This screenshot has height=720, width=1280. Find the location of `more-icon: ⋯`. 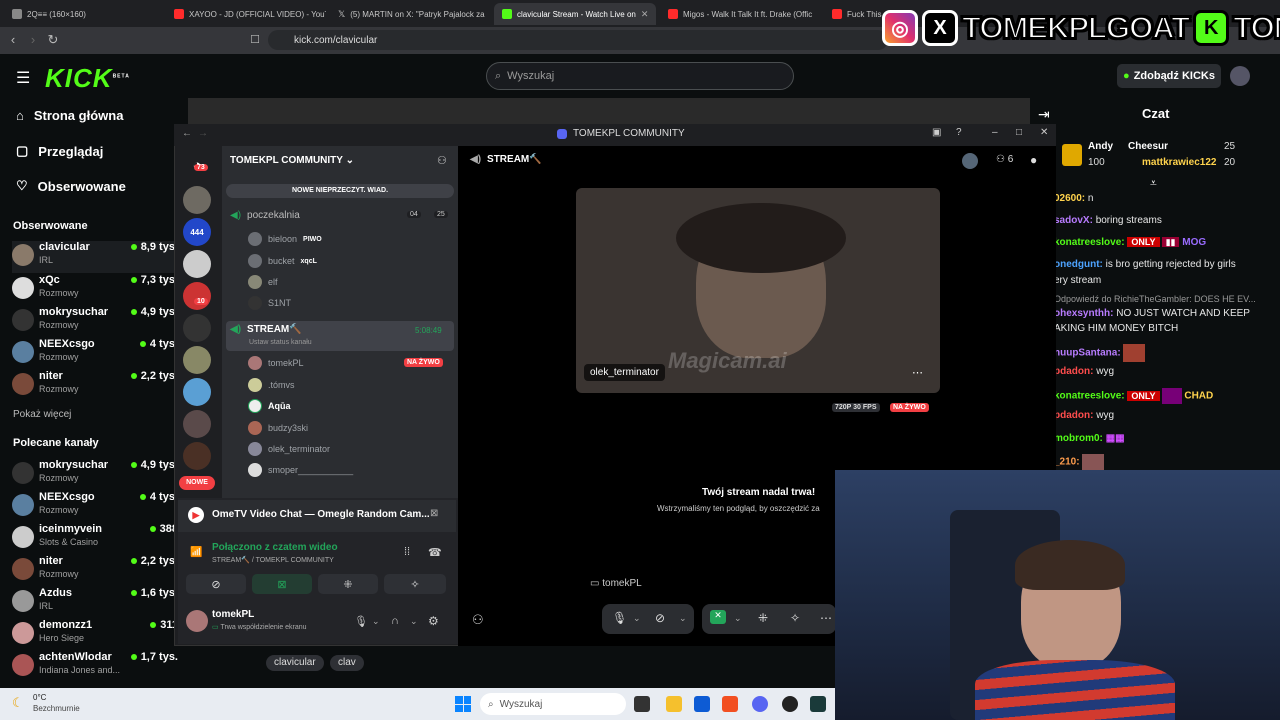

more-icon: ⋯ is located at coordinates (826, 618).